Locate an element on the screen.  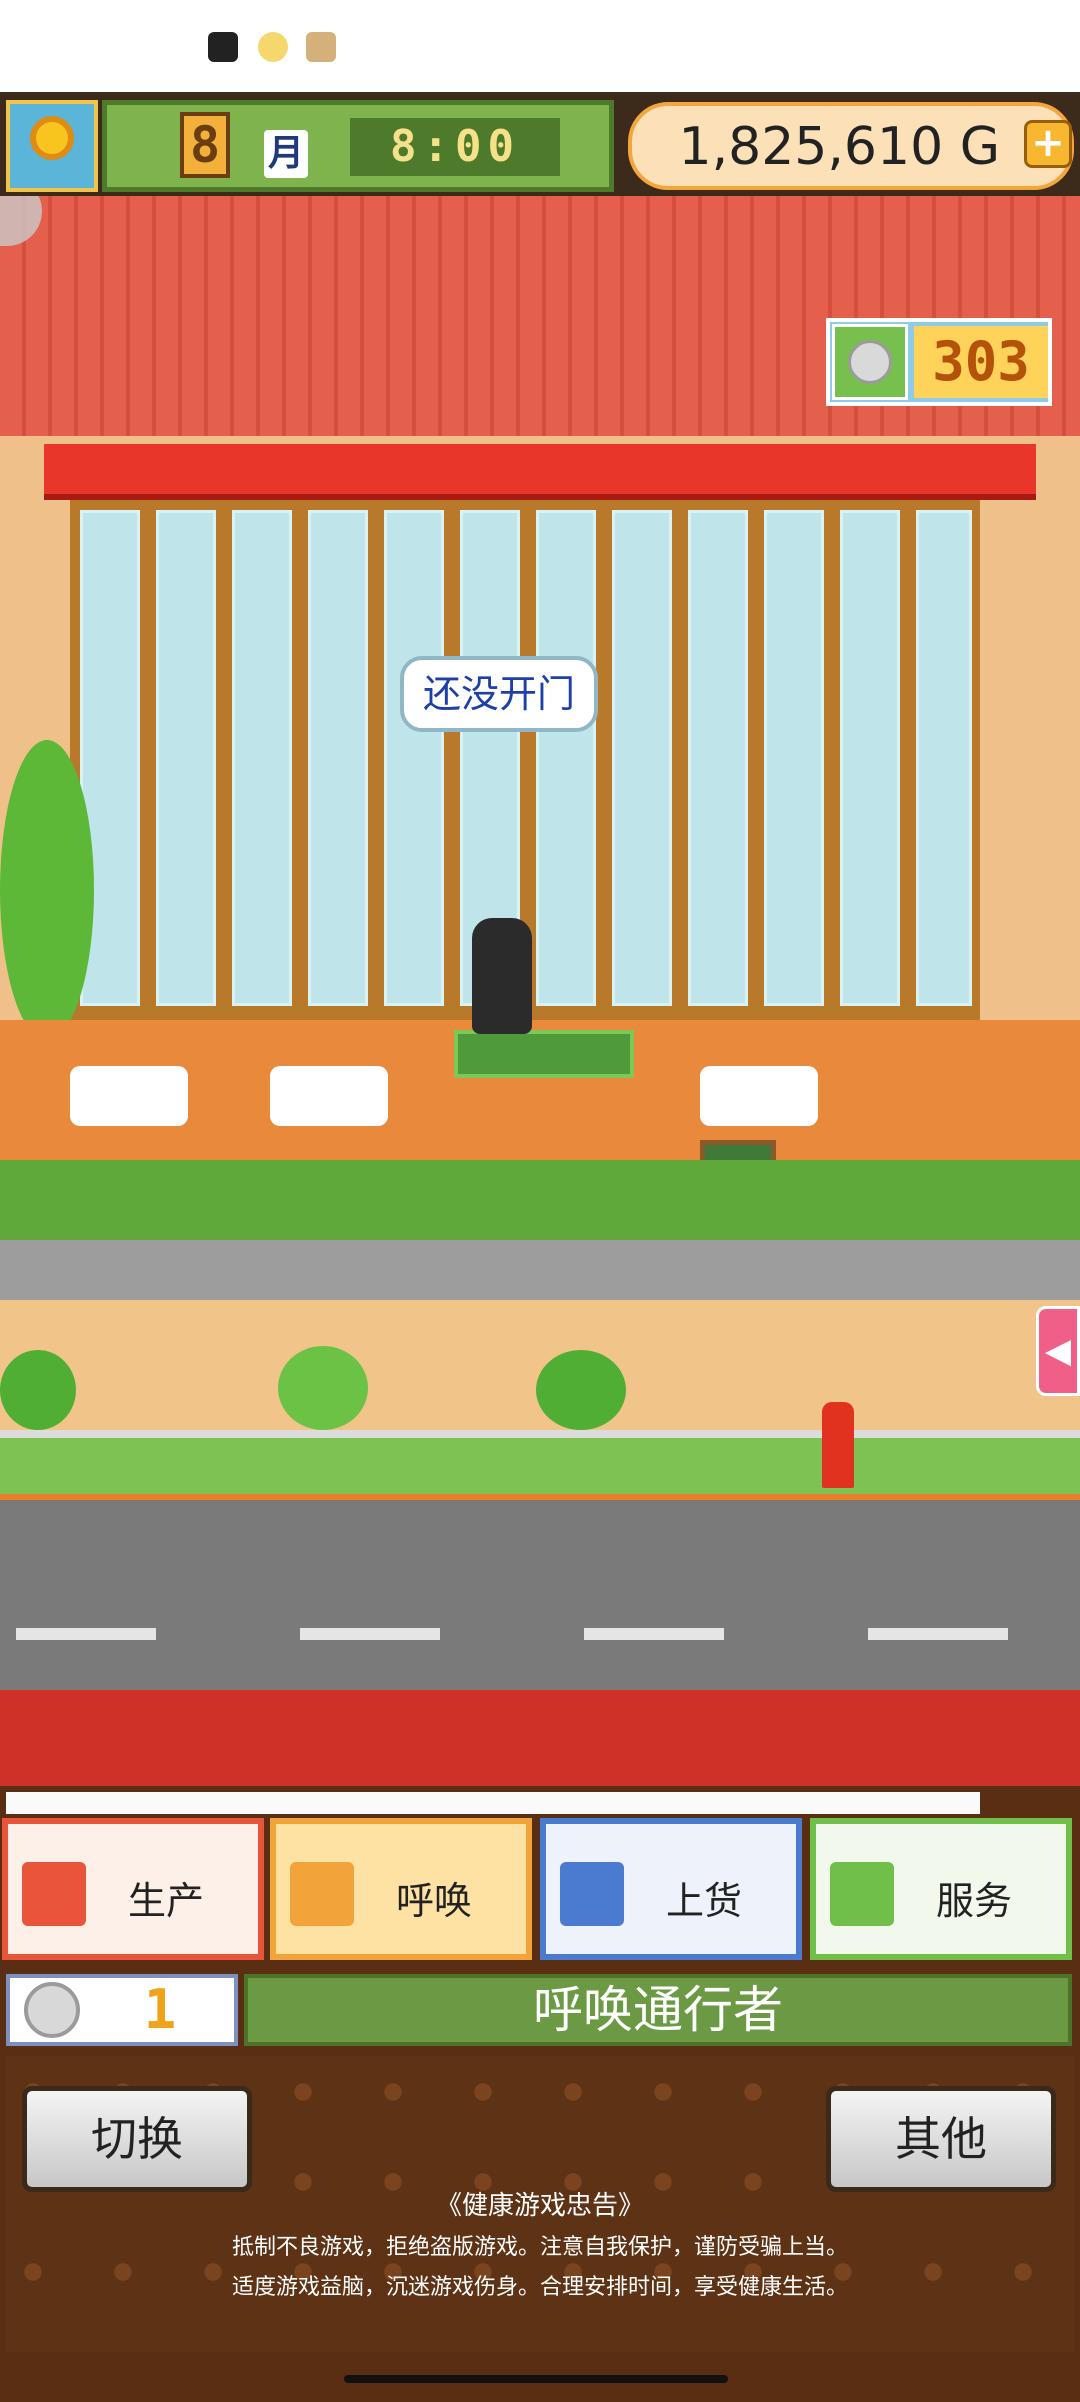
game-notification-icon is located at coordinates (321, 47).